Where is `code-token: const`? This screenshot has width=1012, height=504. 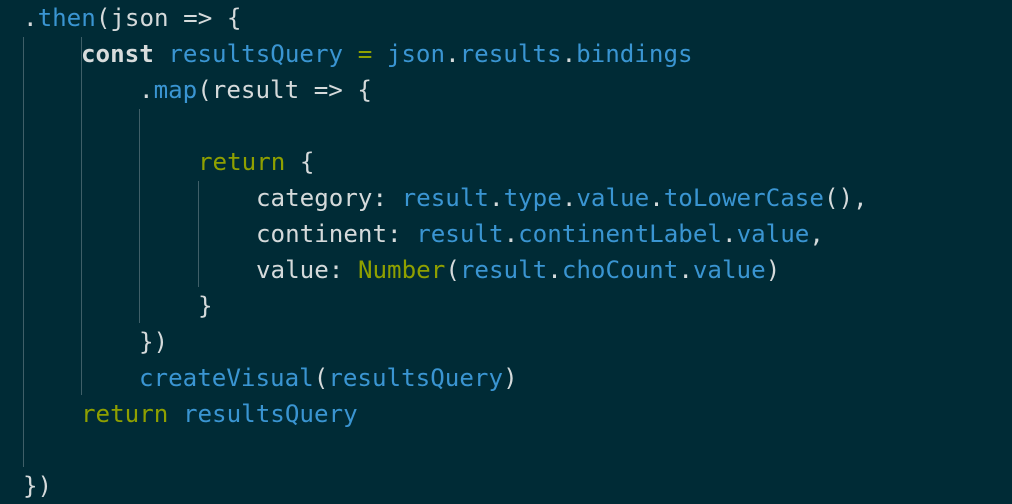 code-token: const is located at coordinates (117, 54).